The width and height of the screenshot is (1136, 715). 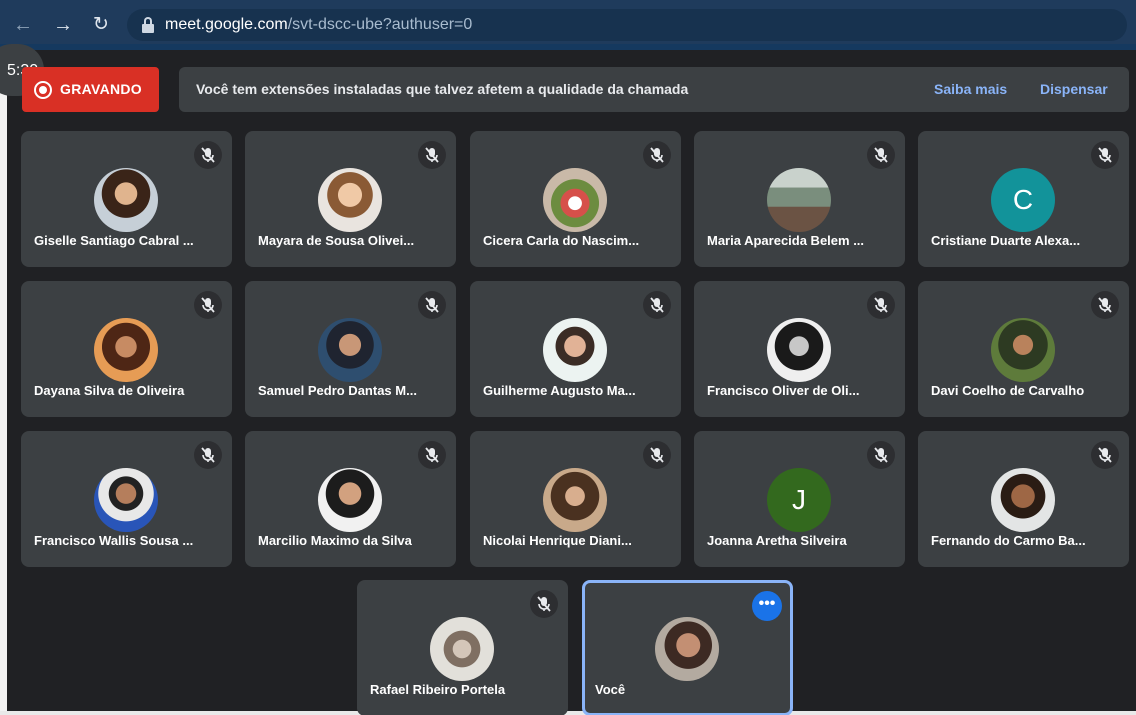 I want to click on url-host: meet.google.com, so click(x=226, y=24).